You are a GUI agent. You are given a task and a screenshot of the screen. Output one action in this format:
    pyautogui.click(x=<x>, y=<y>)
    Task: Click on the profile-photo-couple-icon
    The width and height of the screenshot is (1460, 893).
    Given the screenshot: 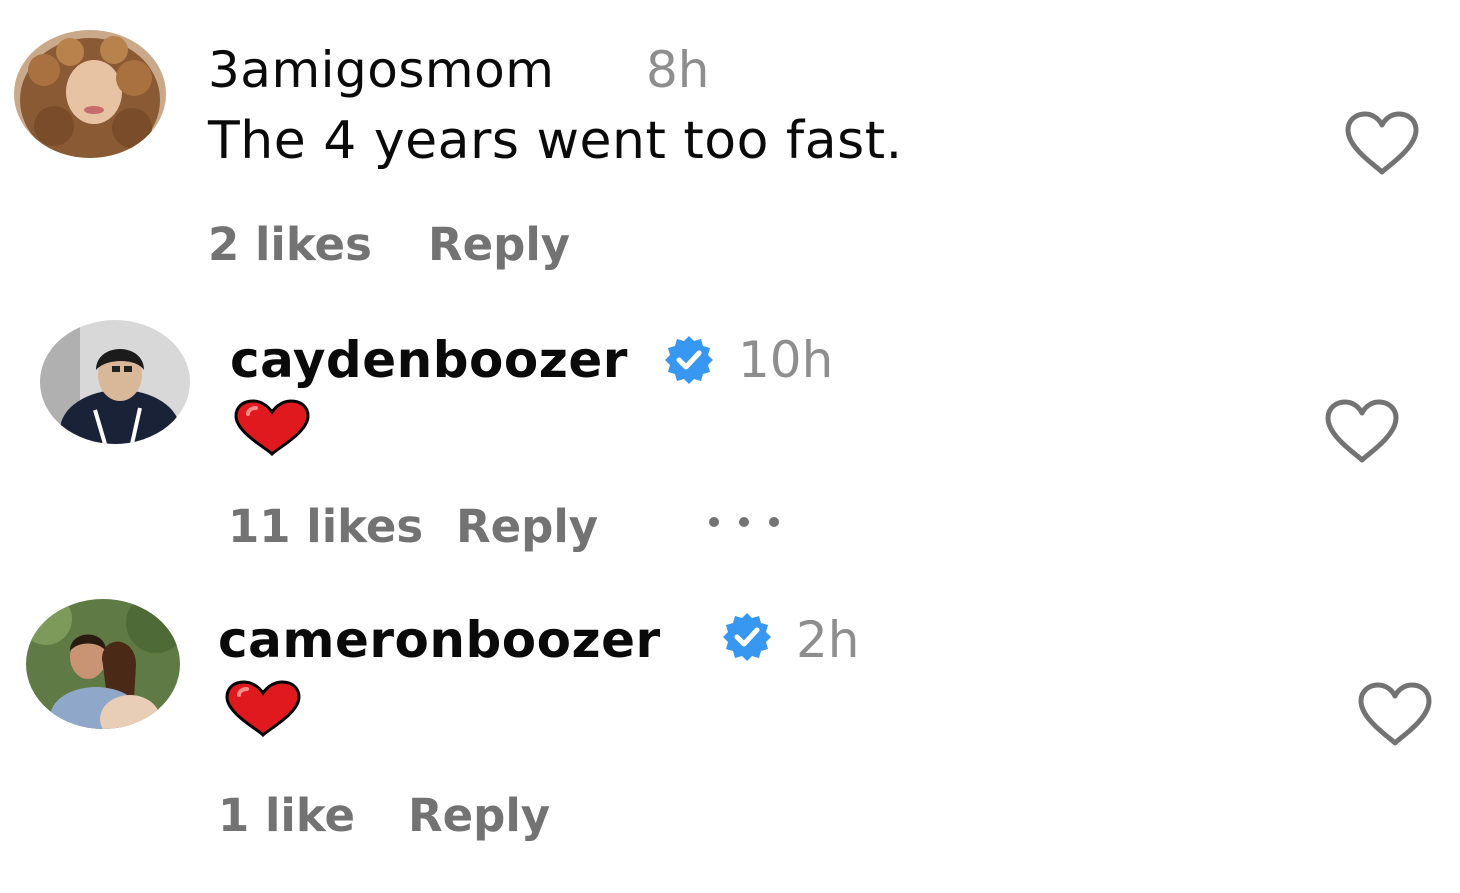 What is the action you would take?
    pyautogui.click(x=103, y=664)
    